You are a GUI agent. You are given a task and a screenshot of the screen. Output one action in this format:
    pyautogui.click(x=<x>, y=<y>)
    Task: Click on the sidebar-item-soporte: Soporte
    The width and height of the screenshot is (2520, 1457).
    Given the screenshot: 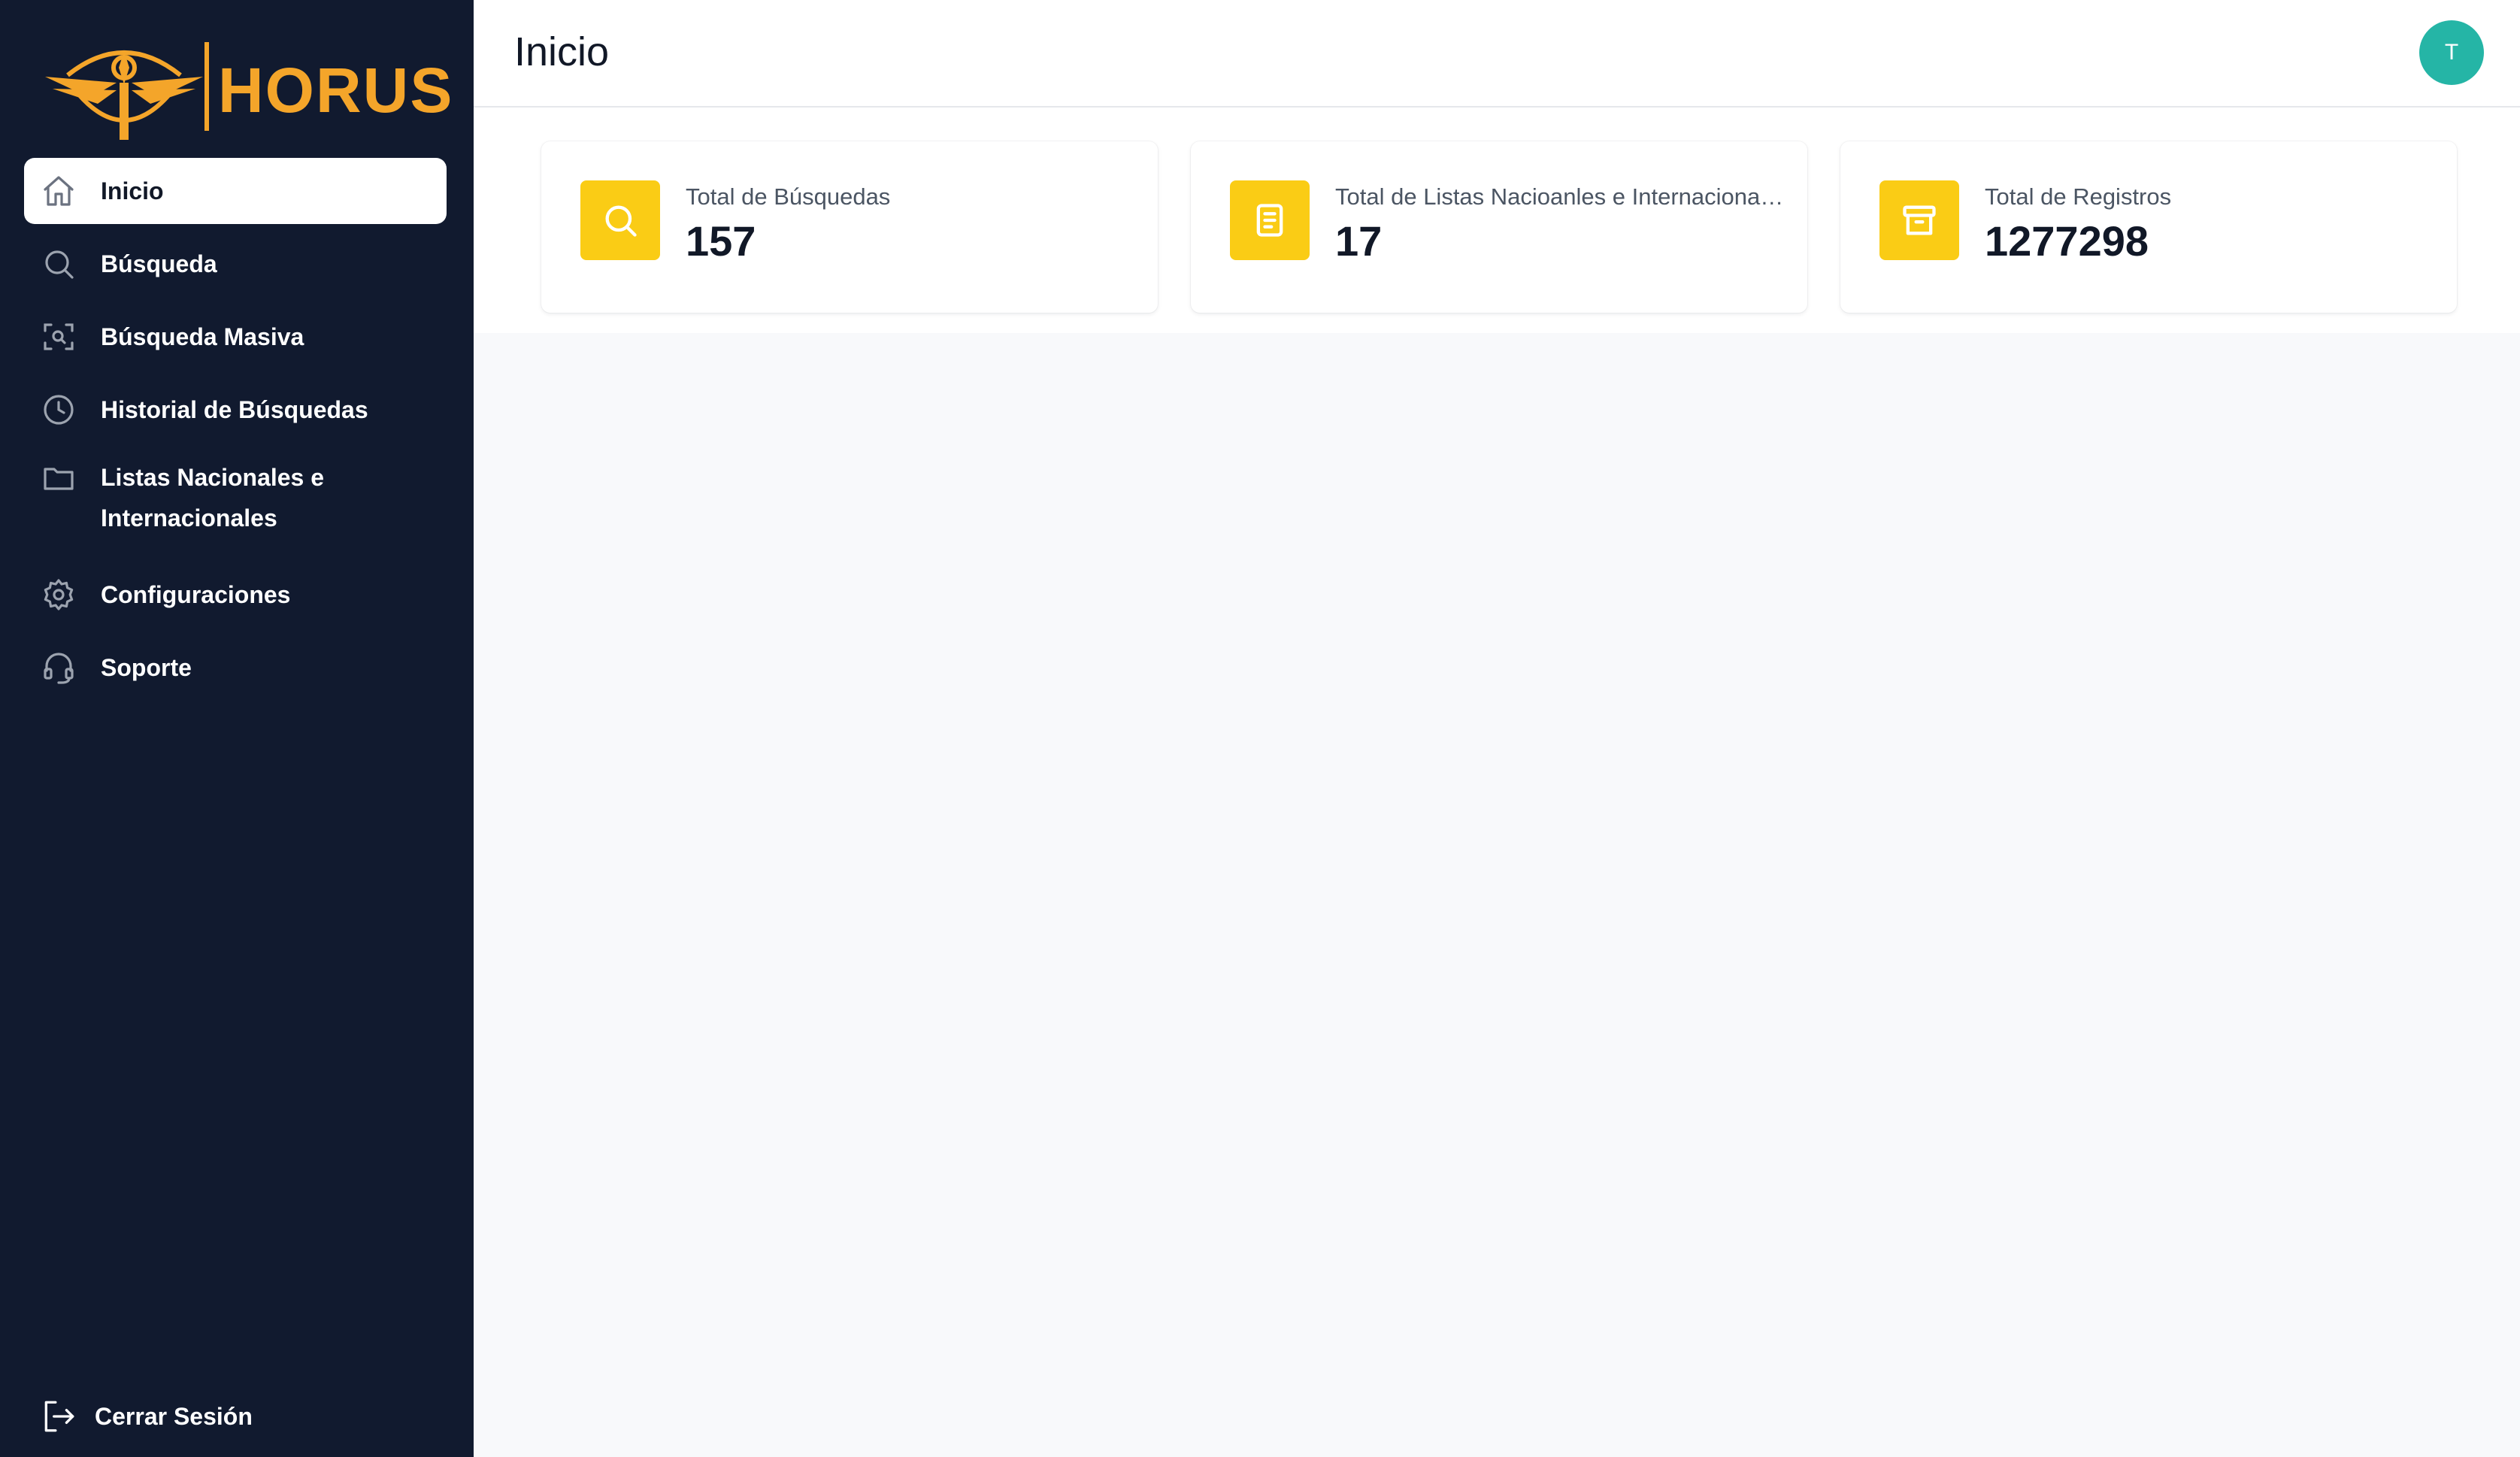 What is the action you would take?
    pyautogui.click(x=235, y=668)
    